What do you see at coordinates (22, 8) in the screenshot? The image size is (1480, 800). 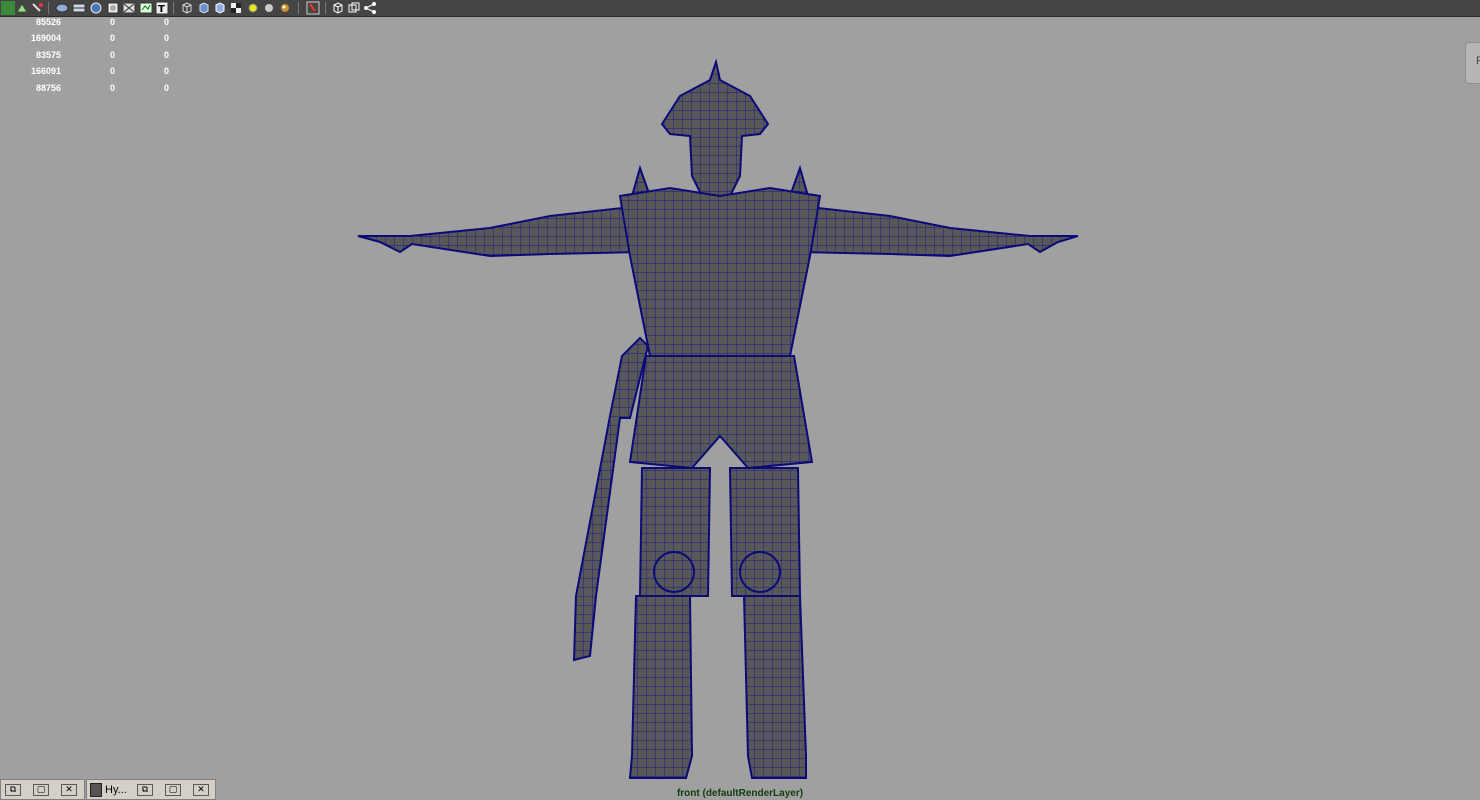 I see `snap-icon` at bounding box center [22, 8].